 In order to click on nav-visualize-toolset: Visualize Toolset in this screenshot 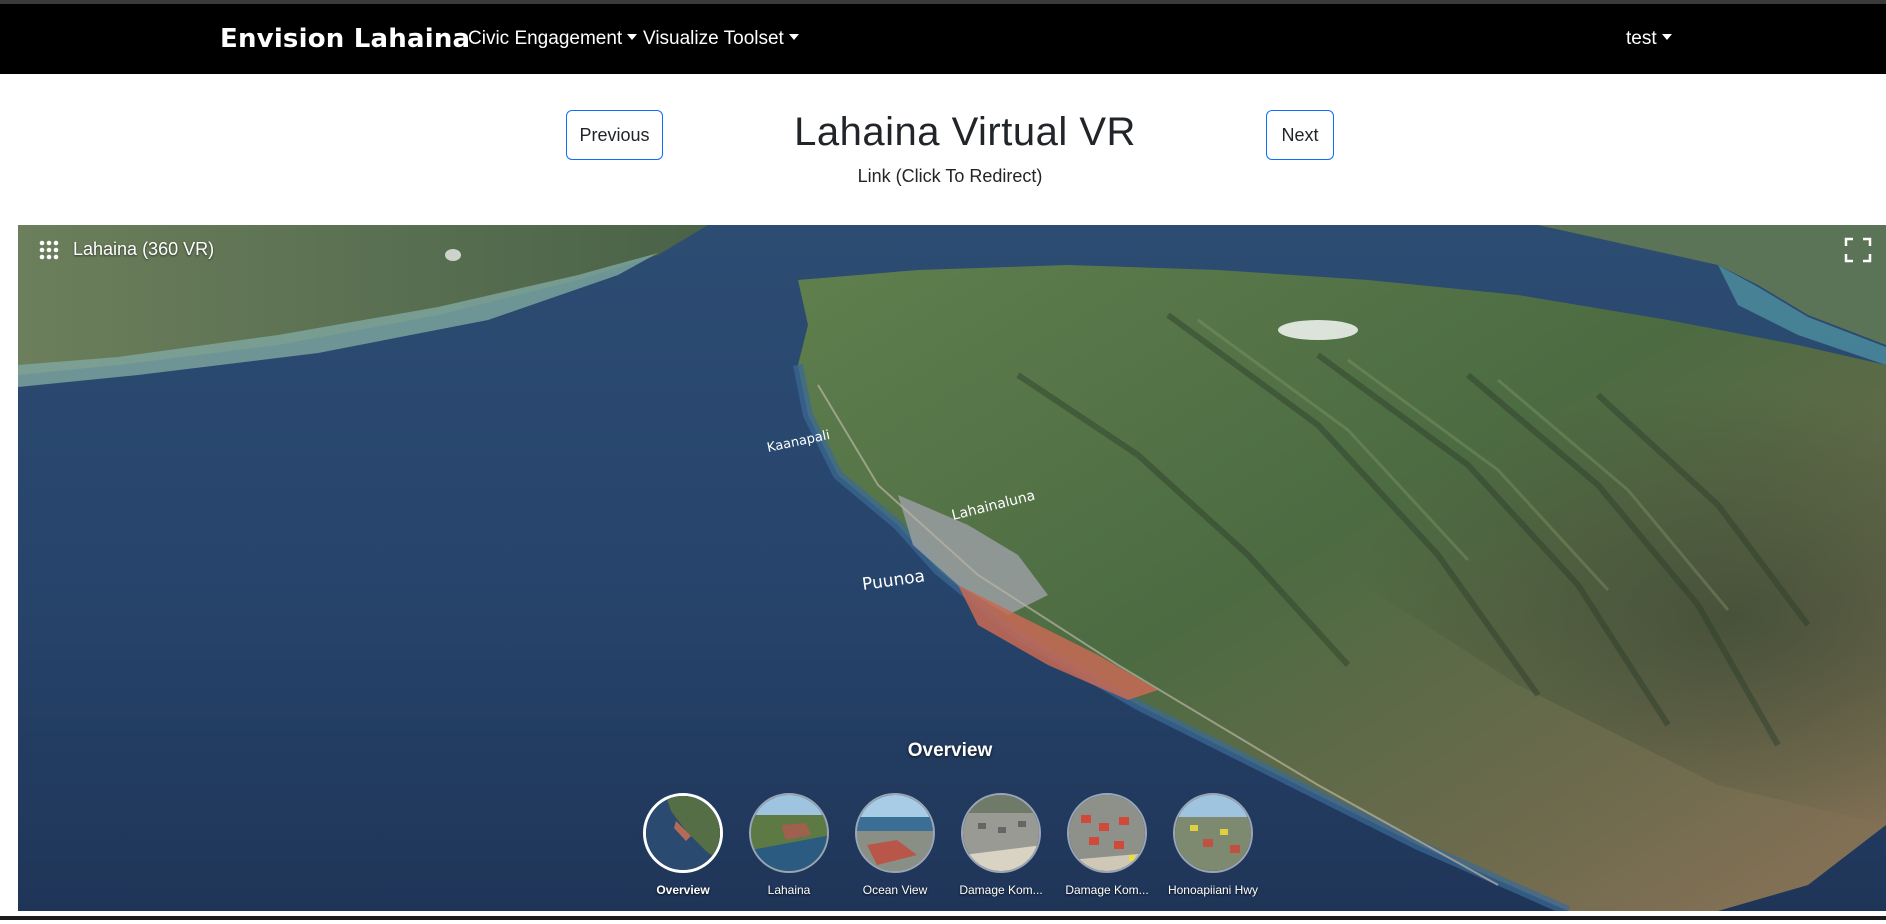, I will do `click(721, 39)`.